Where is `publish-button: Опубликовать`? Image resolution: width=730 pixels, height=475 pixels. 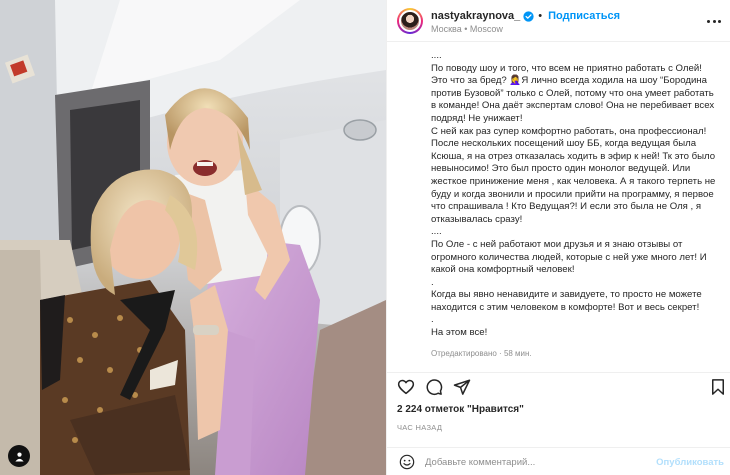 publish-button: Опубликовать is located at coordinates (690, 462).